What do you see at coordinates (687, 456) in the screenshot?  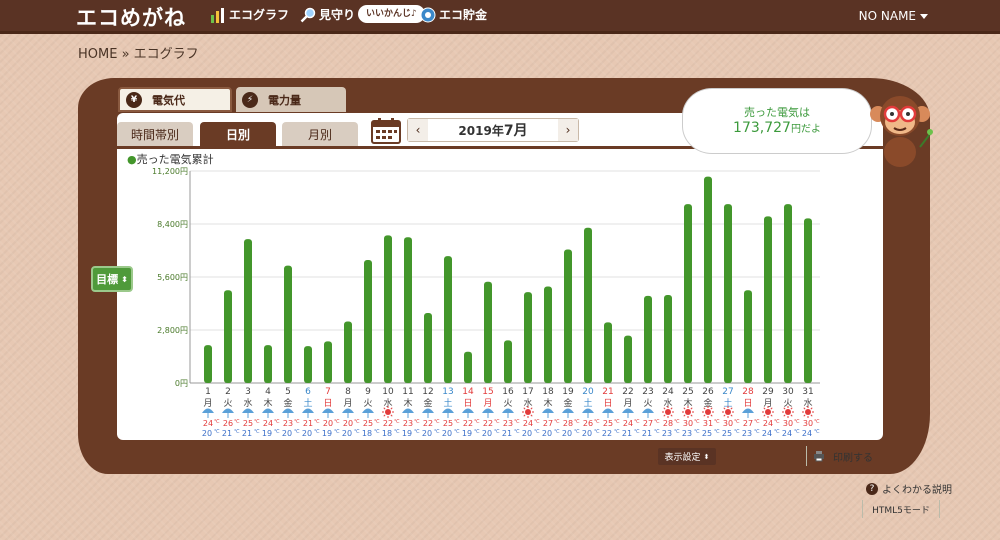 I see `display-settings-button: 表示設定 ⬍` at bounding box center [687, 456].